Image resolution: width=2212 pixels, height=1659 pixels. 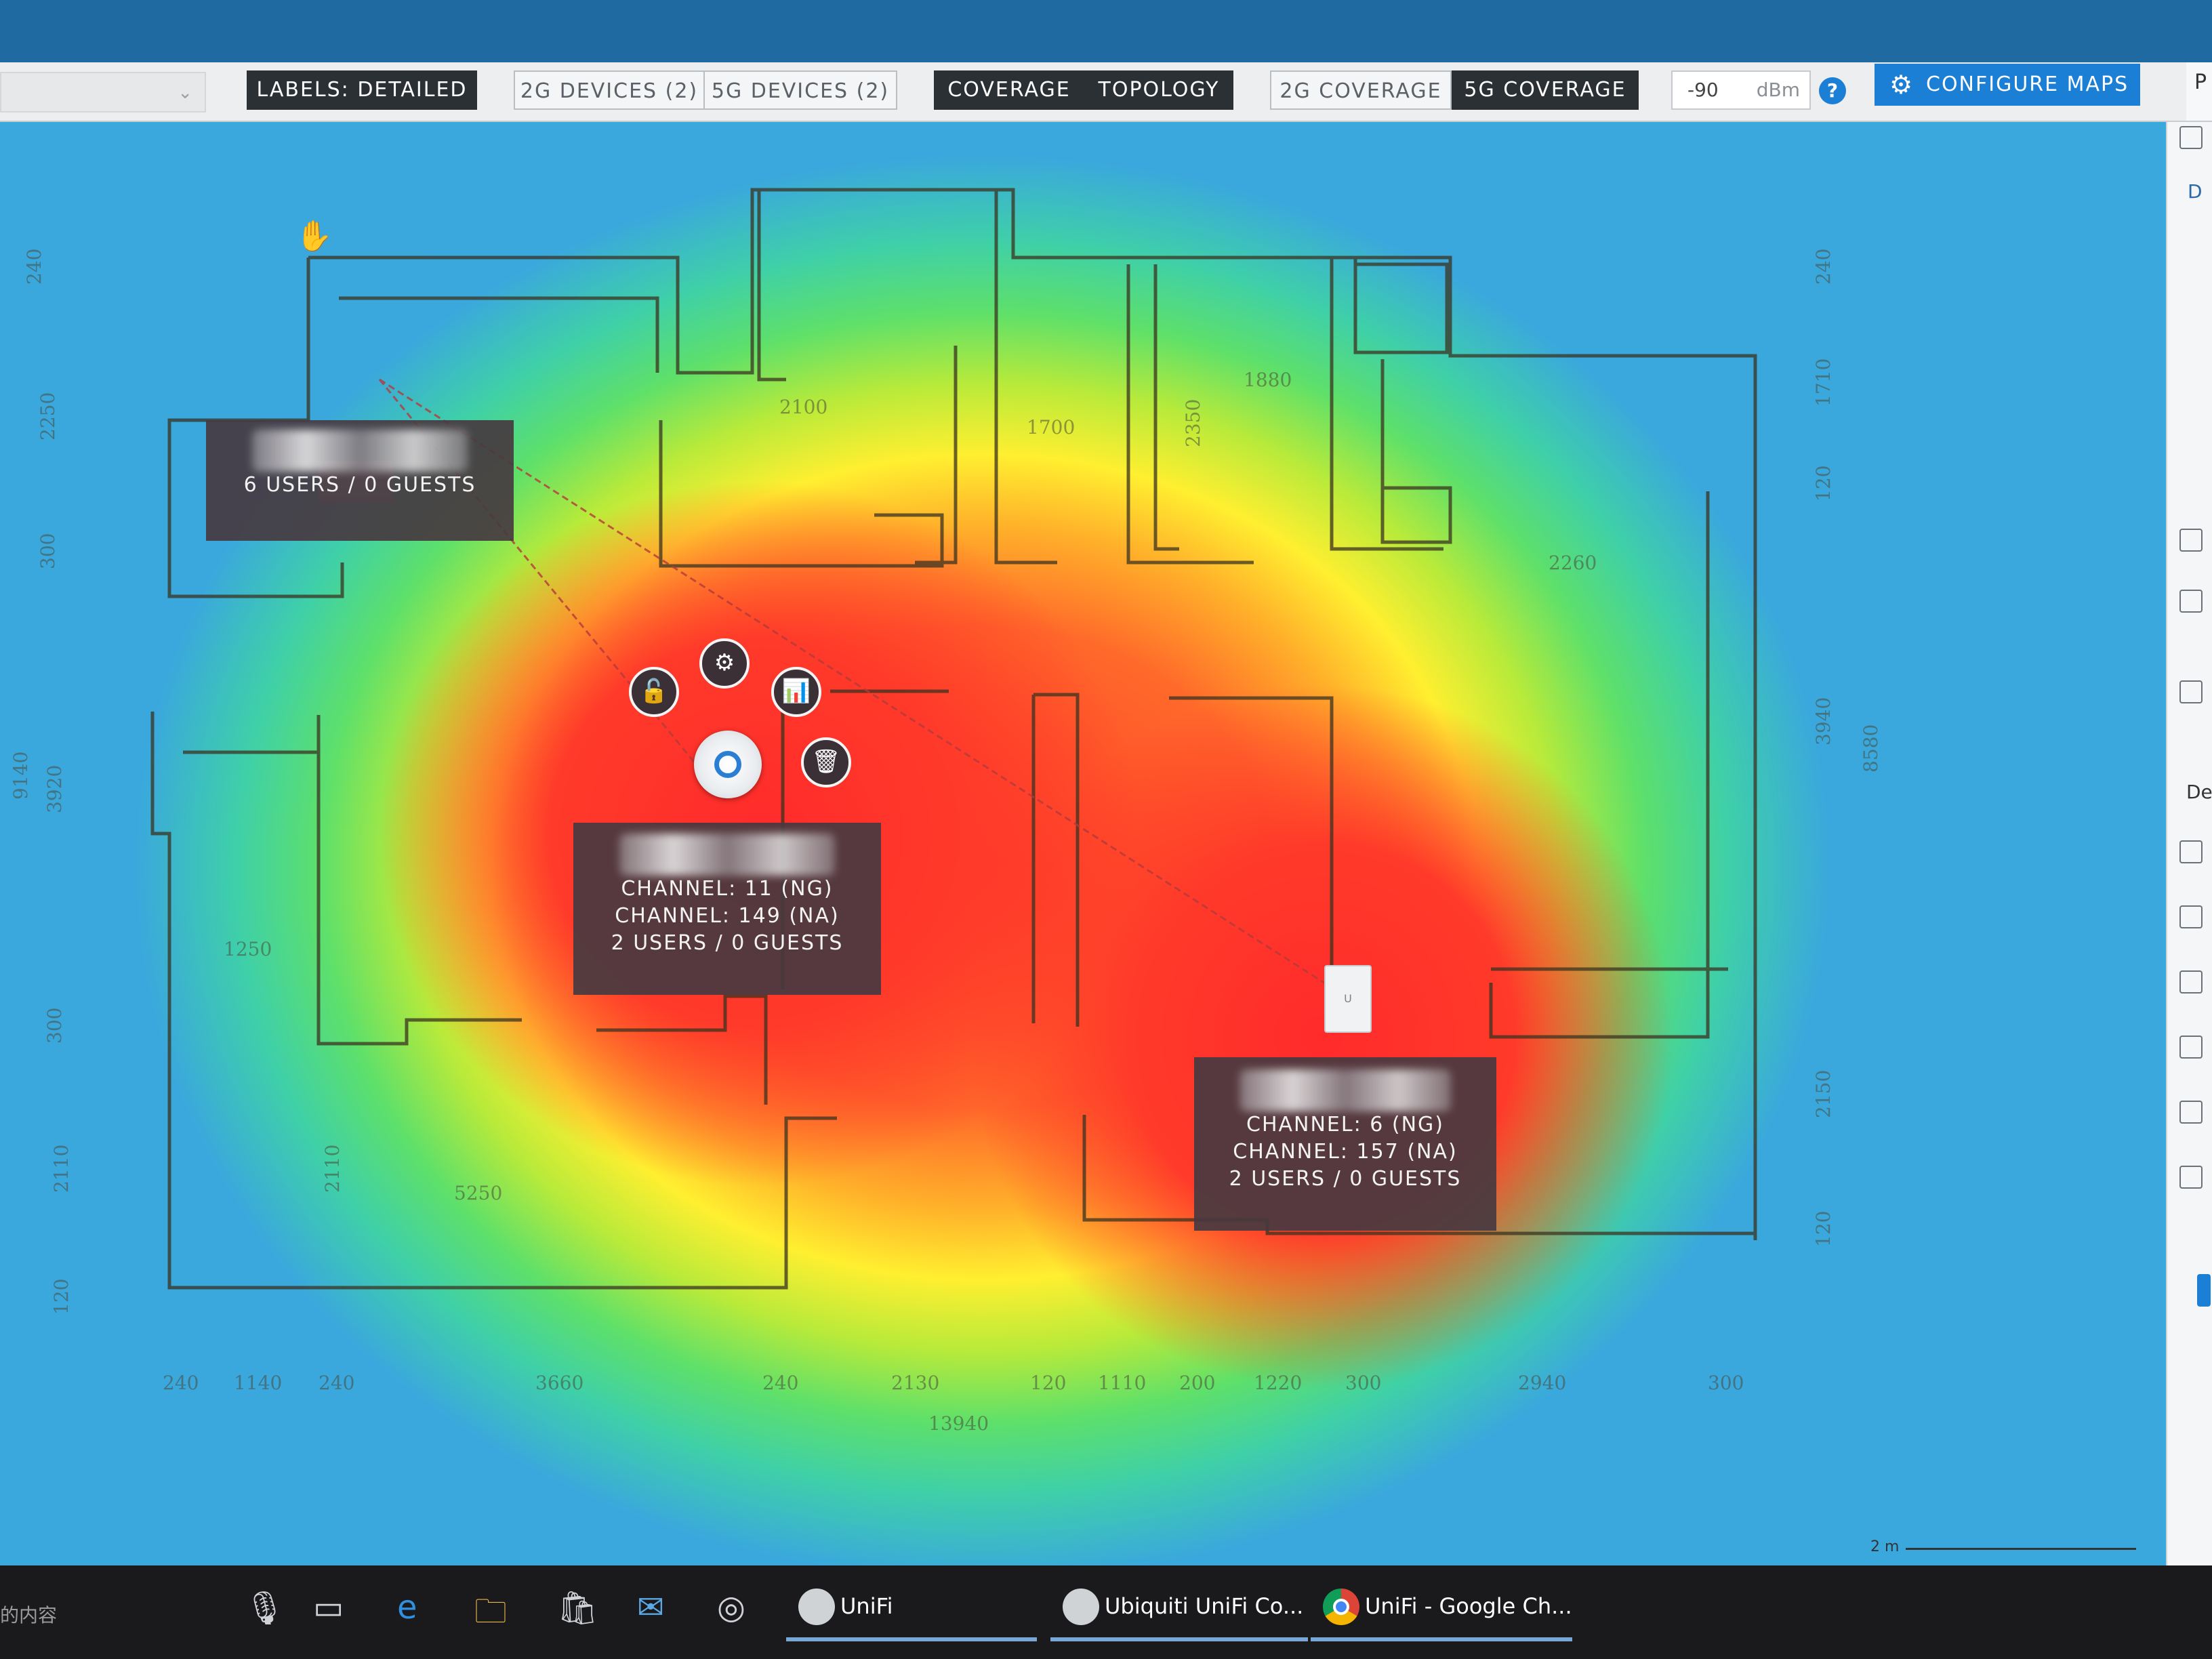 What do you see at coordinates (609, 90) in the screenshot?
I see `devices-2g-toggle: 2G DEVICES (2)` at bounding box center [609, 90].